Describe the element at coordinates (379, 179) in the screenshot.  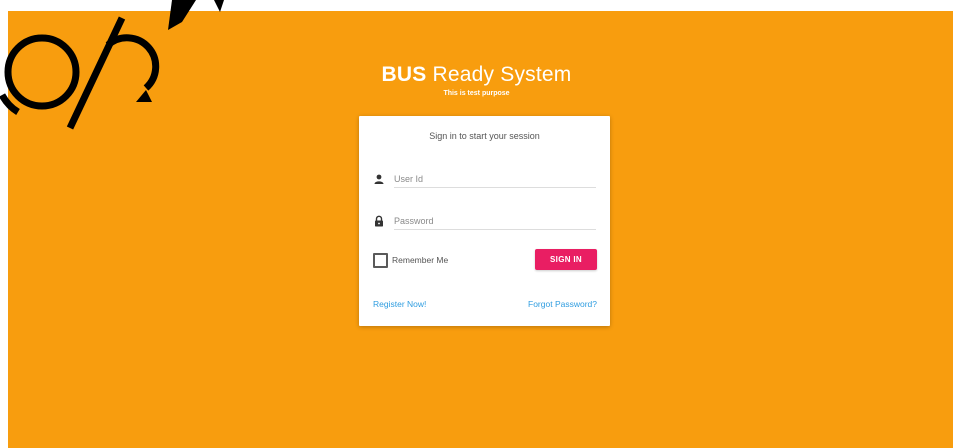
I see `person-icon` at that location.